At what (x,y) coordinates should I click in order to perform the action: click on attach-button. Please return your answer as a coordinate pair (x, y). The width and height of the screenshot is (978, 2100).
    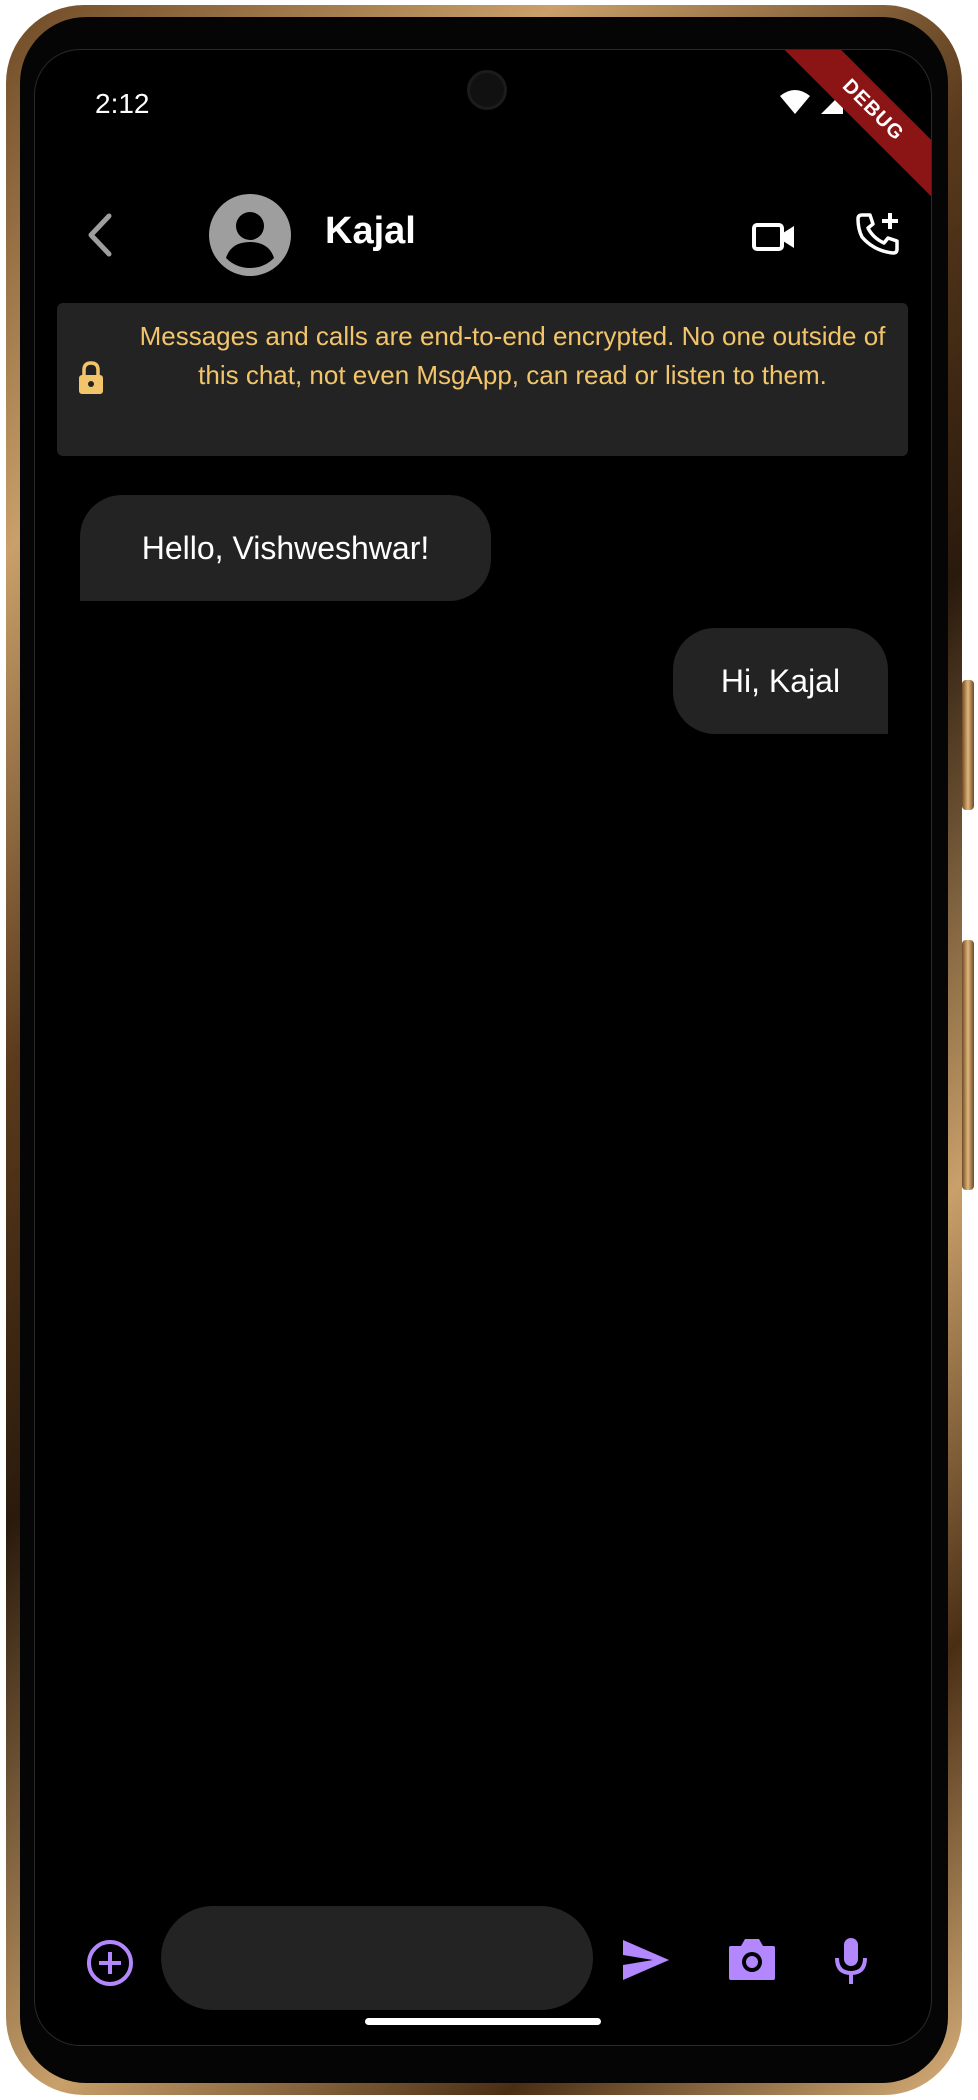
    Looking at the image, I should click on (110, 1963).